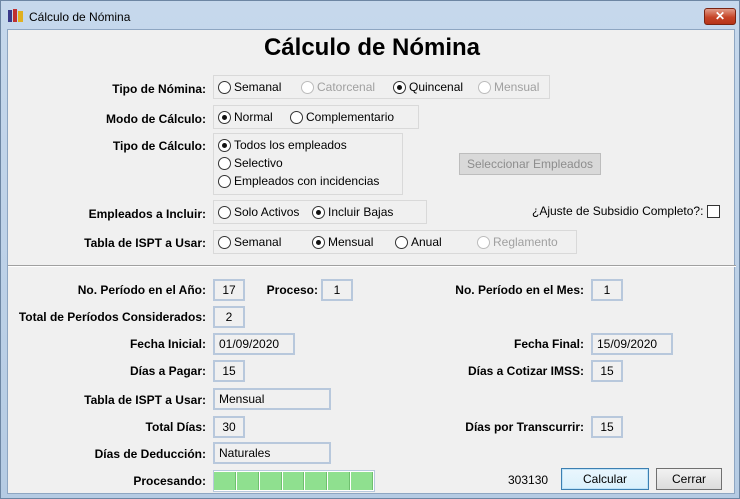  Describe the element at coordinates (145, 400) in the screenshot. I see `tabla-ispt-usar-label: Tabla de ISPT a Usar:` at that location.